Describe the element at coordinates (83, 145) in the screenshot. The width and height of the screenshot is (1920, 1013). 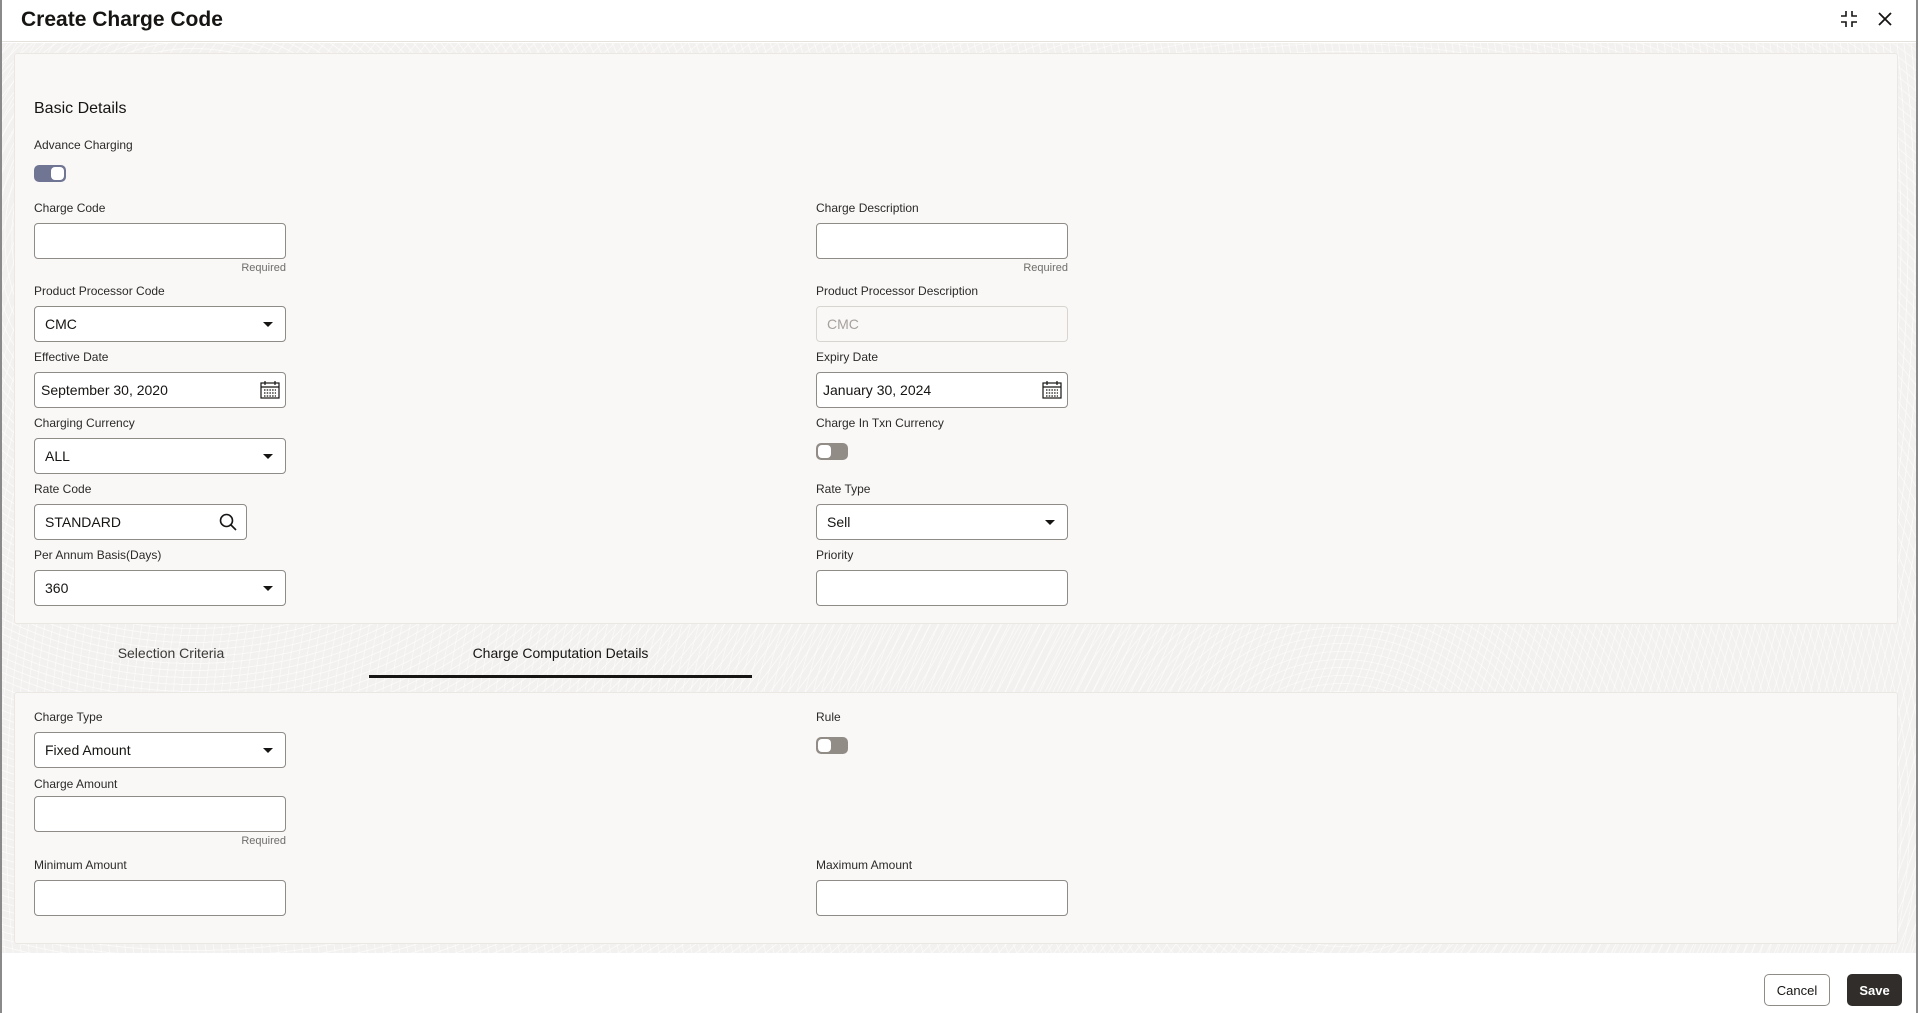
I see `advance-charging-label: Advance Charging` at that location.